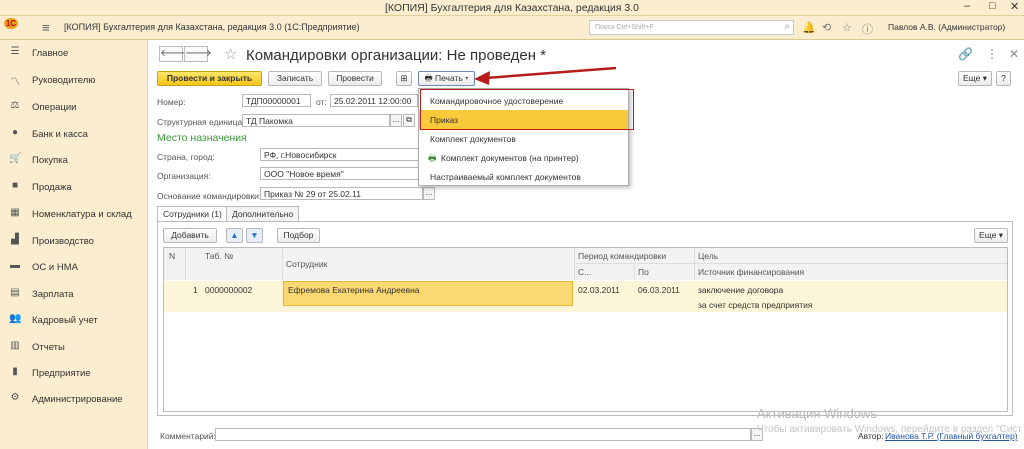  I want to click on add-button: Добавить, so click(190, 235).